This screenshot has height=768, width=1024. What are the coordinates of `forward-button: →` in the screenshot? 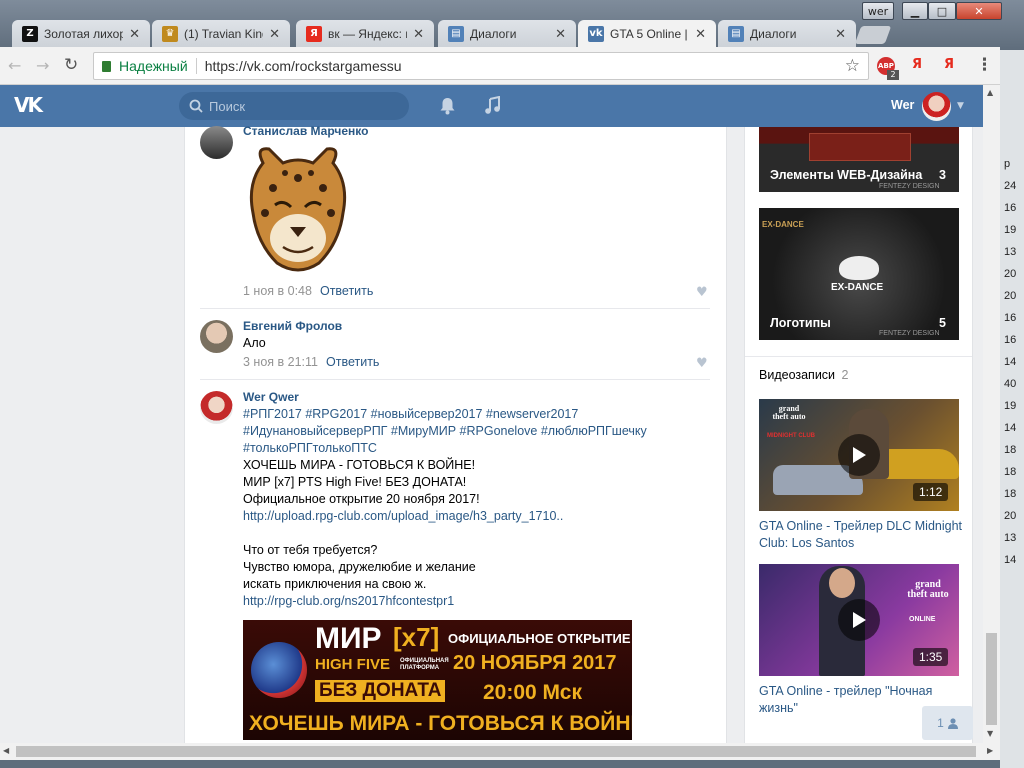 It's located at (42, 65).